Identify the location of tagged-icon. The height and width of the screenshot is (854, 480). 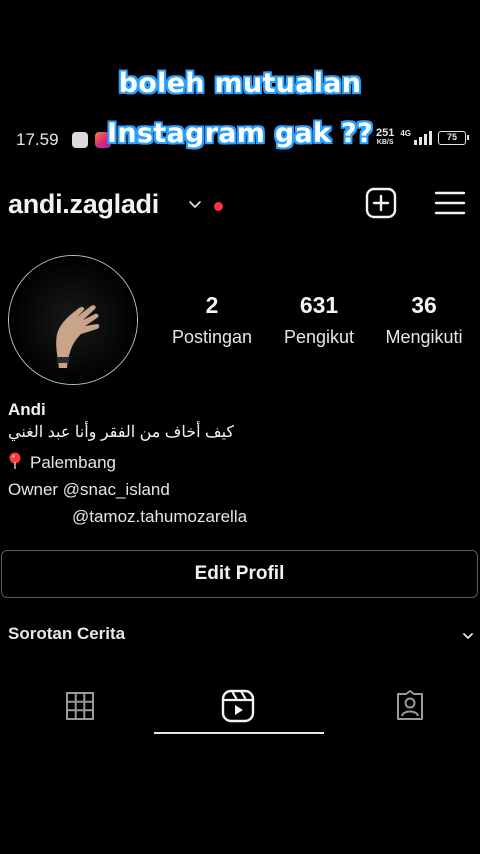
(410, 705).